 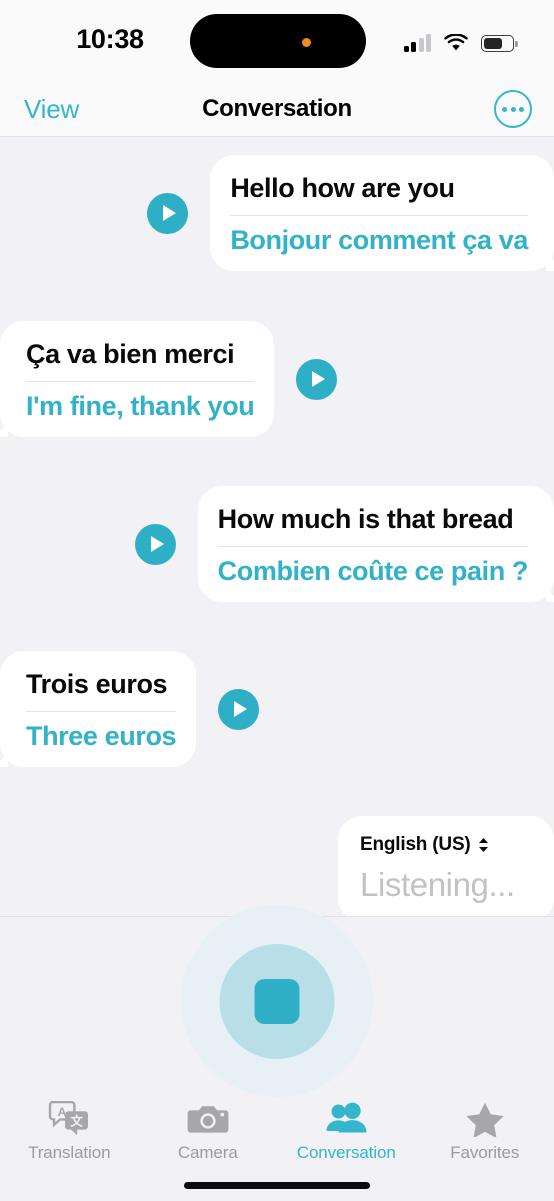 What do you see at coordinates (77, 1121) in the screenshot?
I see `svg-text: 文` at bounding box center [77, 1121].